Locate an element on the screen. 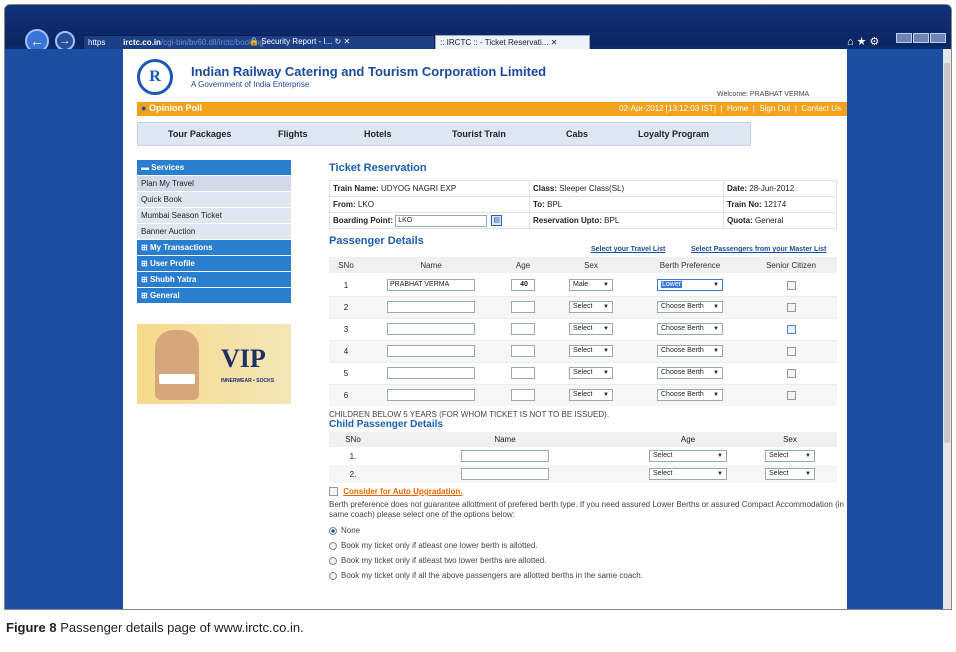 Image resolution: width=956 pixels, height=652 pixels. contact-us-link: Contact Us is located at coordinates (821, 108).